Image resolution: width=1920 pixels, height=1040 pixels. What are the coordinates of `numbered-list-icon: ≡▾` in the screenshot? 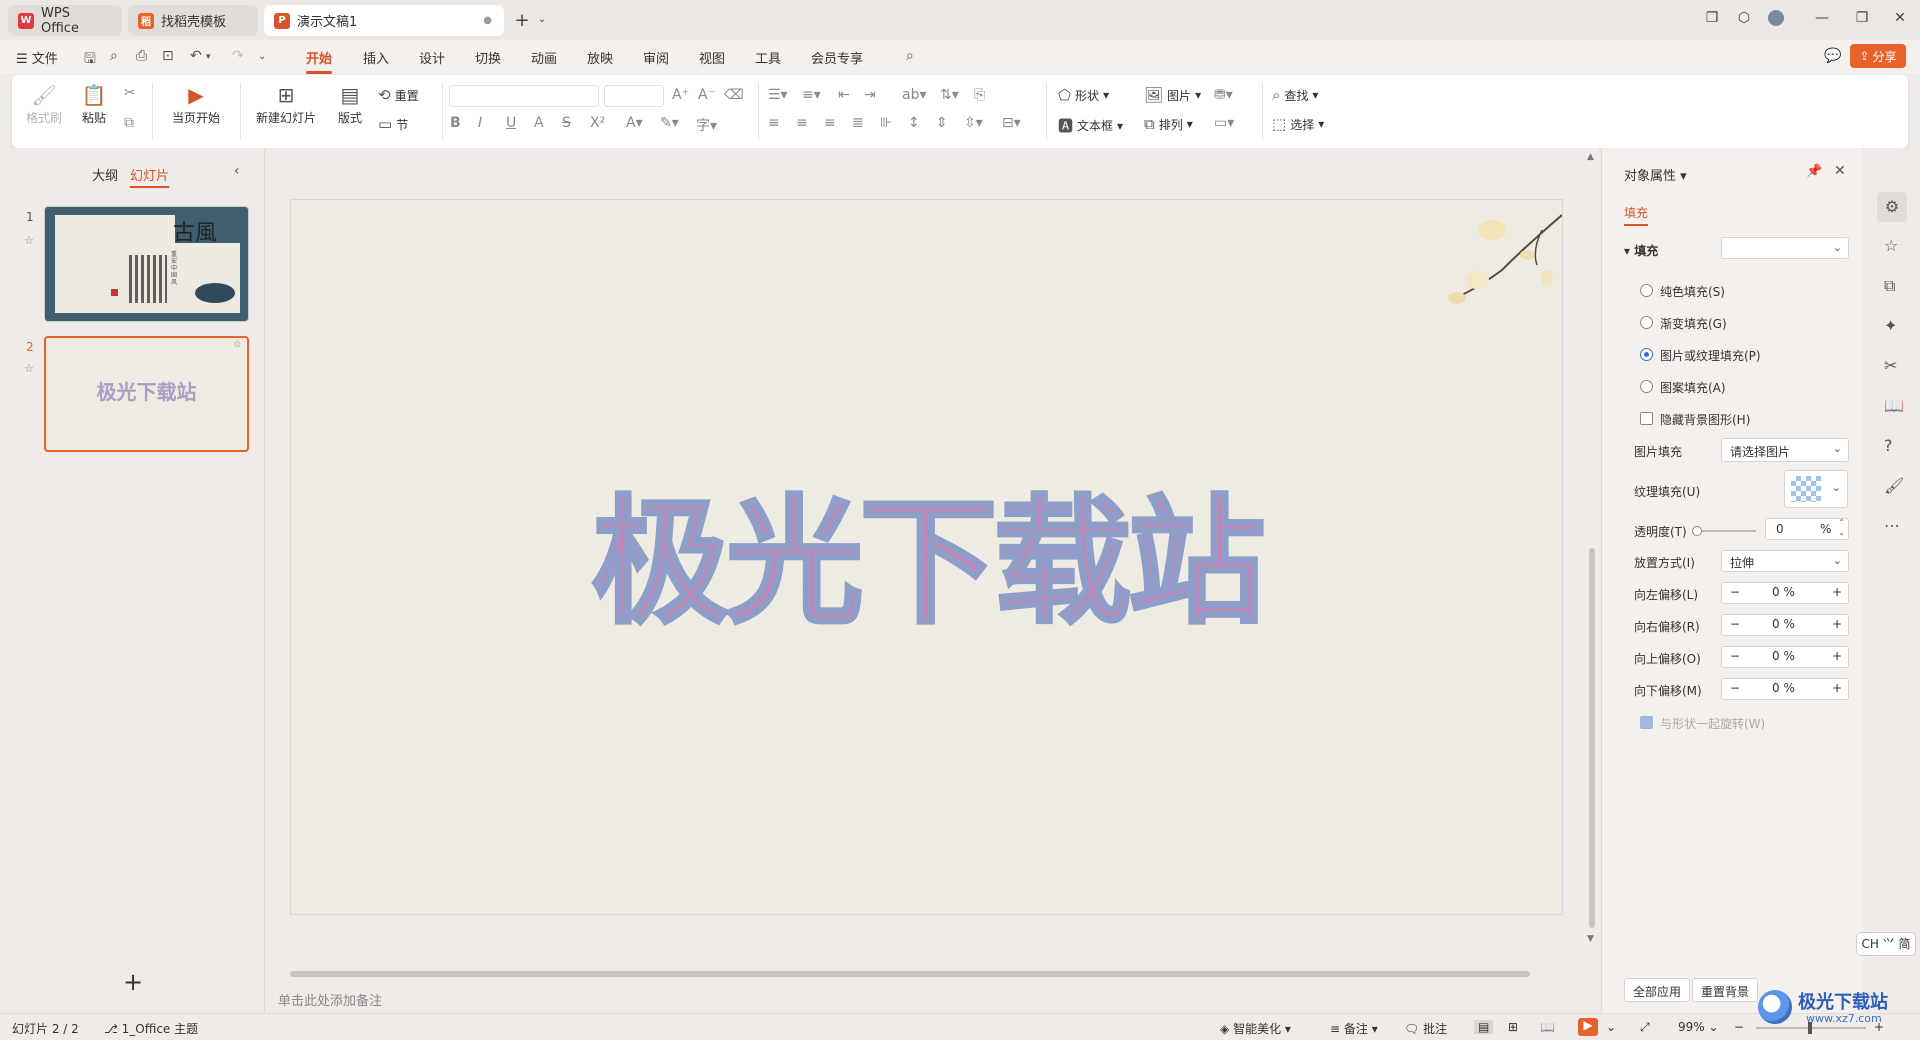 It's located at (811, 95).